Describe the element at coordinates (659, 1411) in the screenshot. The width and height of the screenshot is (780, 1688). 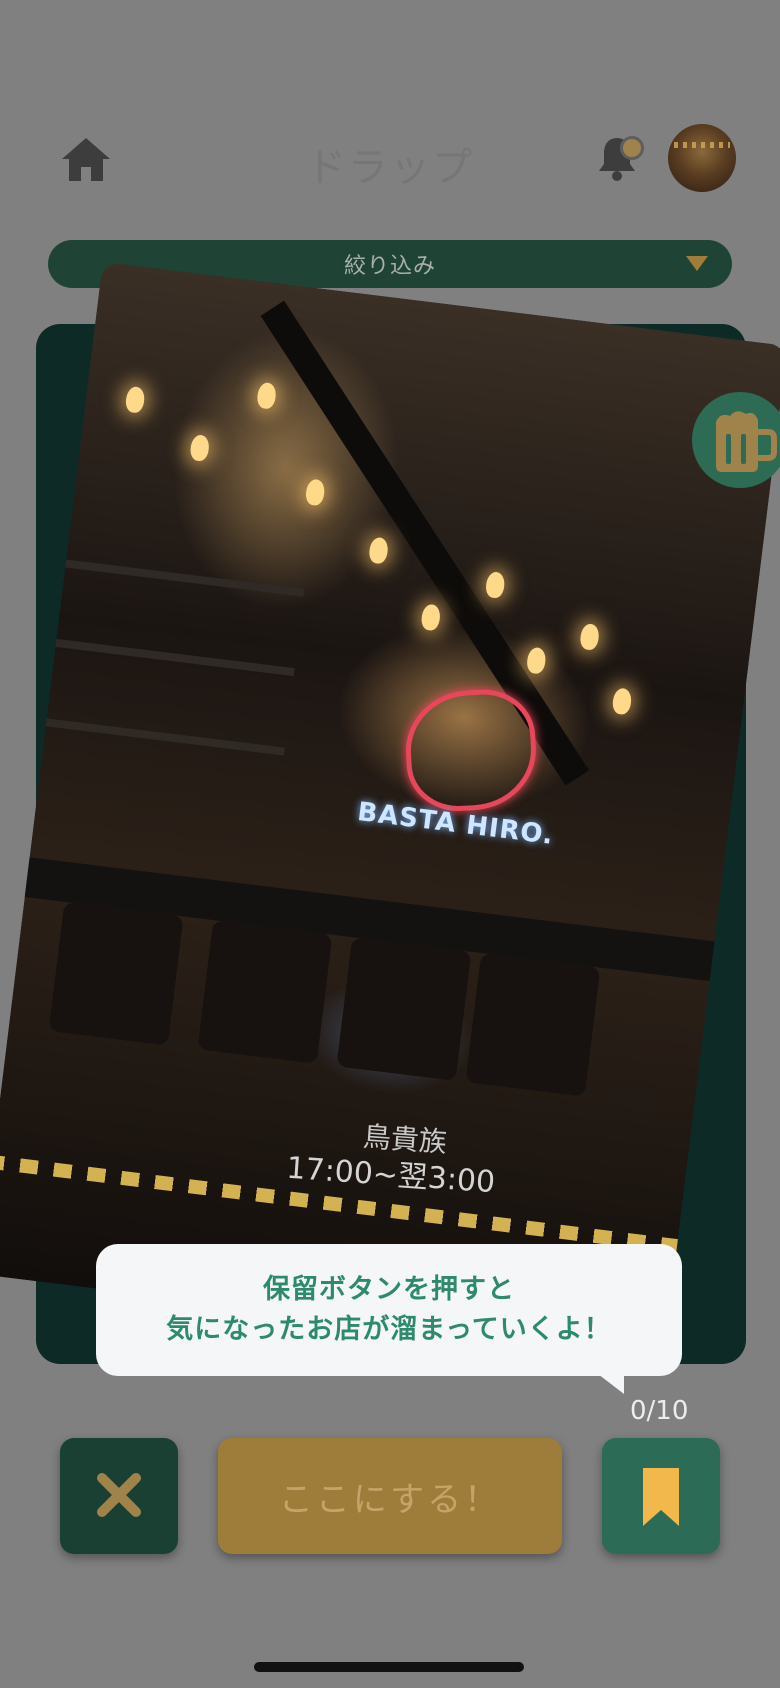
I see `hold-counter: 0/10` at that location.